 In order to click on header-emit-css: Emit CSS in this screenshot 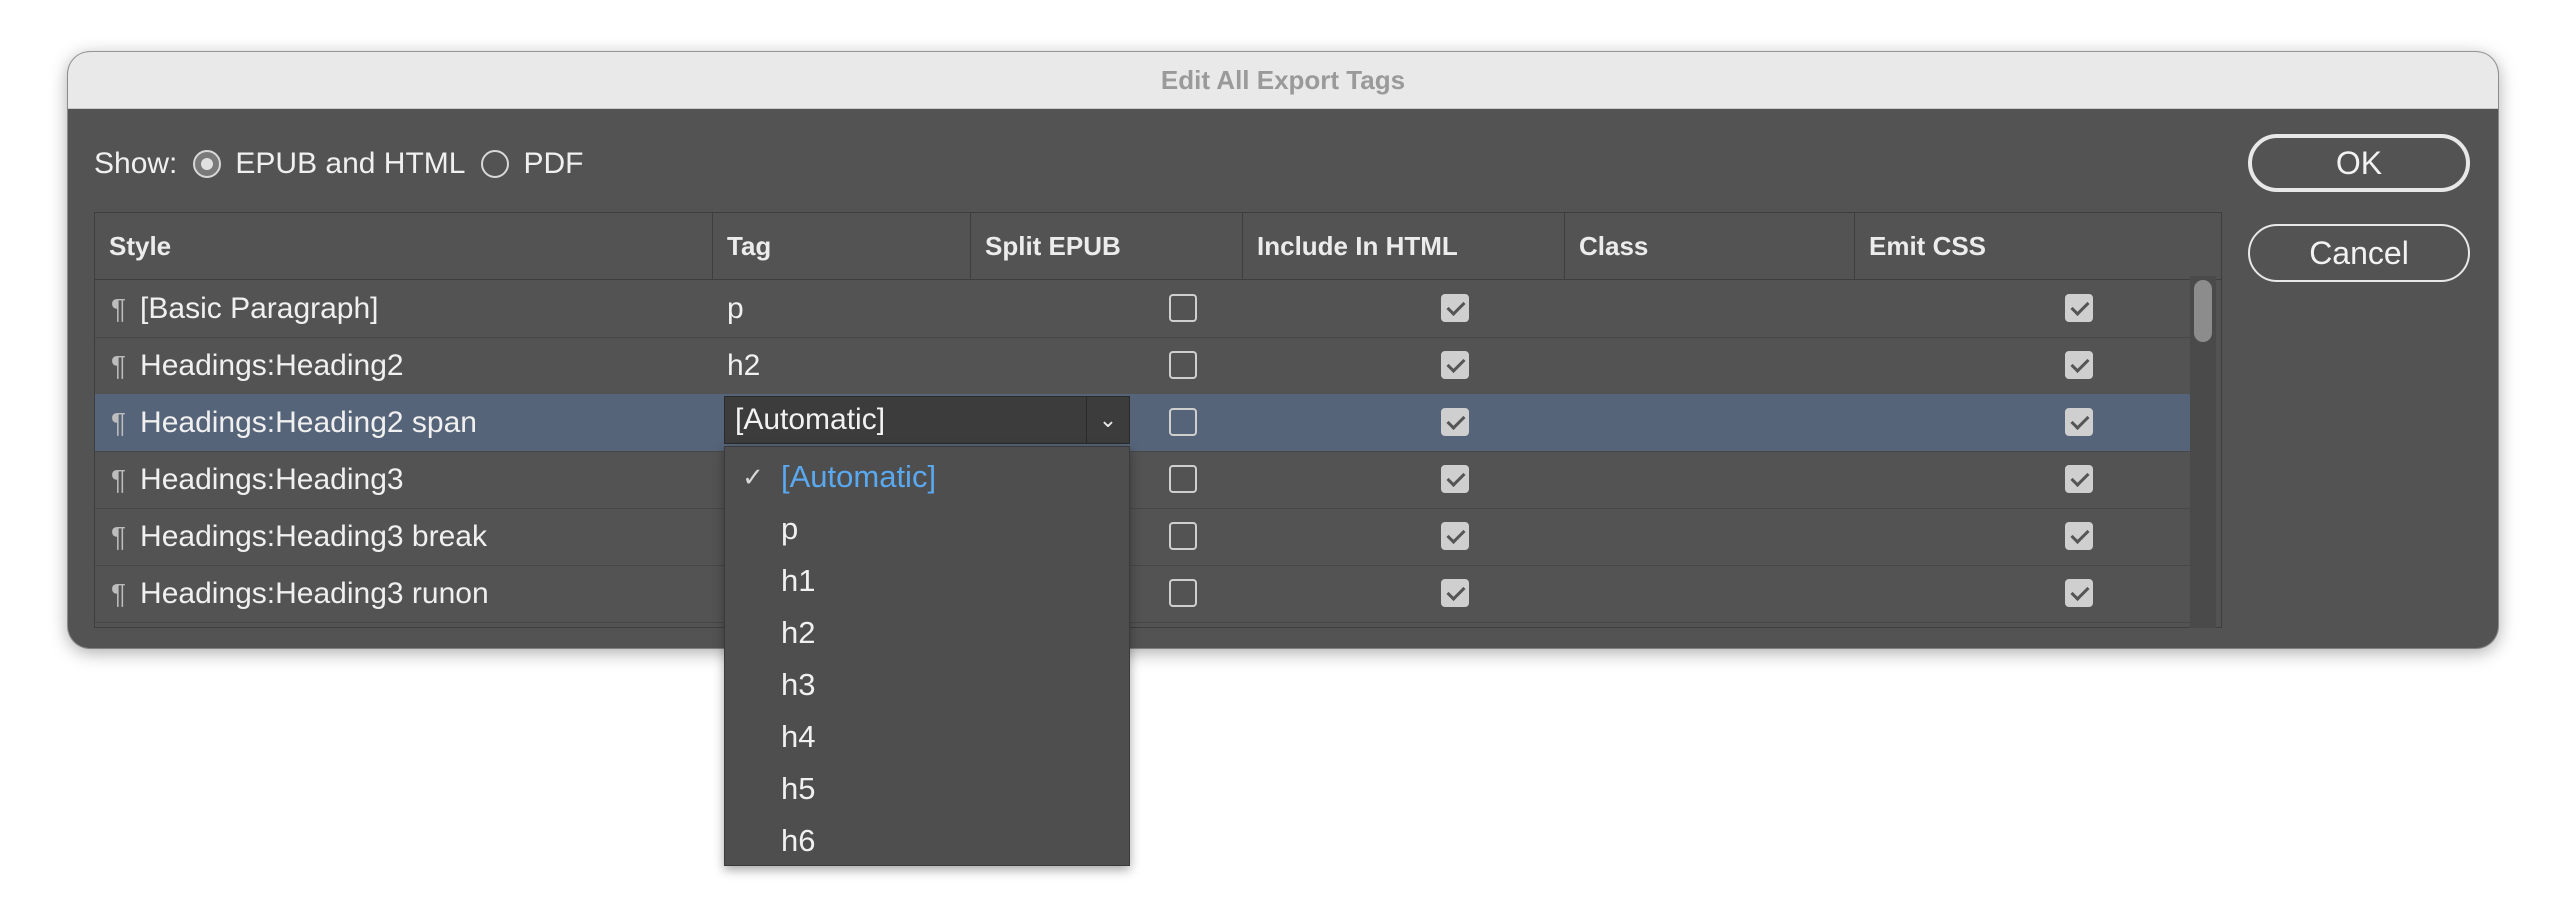, I will do `click(2038, 246)`.